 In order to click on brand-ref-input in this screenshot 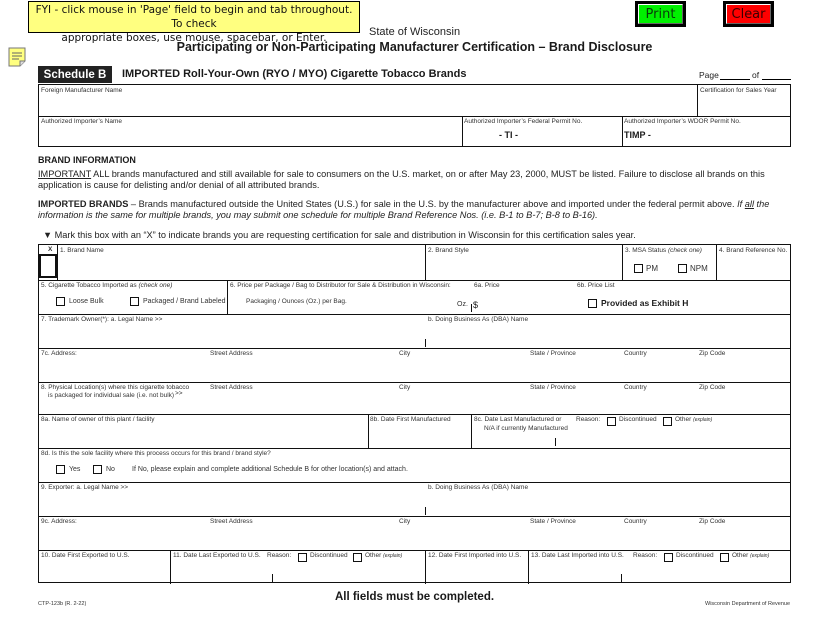, I will do `click(754, 267)`.